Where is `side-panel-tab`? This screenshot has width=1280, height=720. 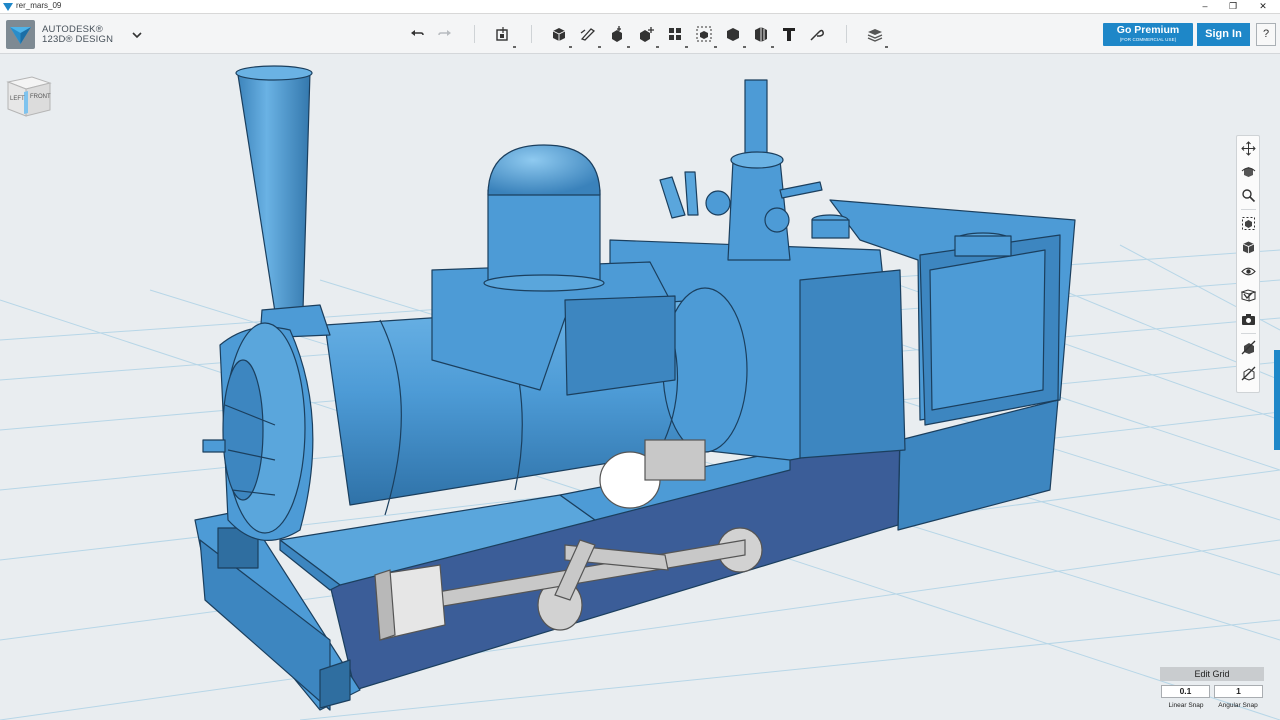
side-panel-tab is located at coordinates (1277, 400).